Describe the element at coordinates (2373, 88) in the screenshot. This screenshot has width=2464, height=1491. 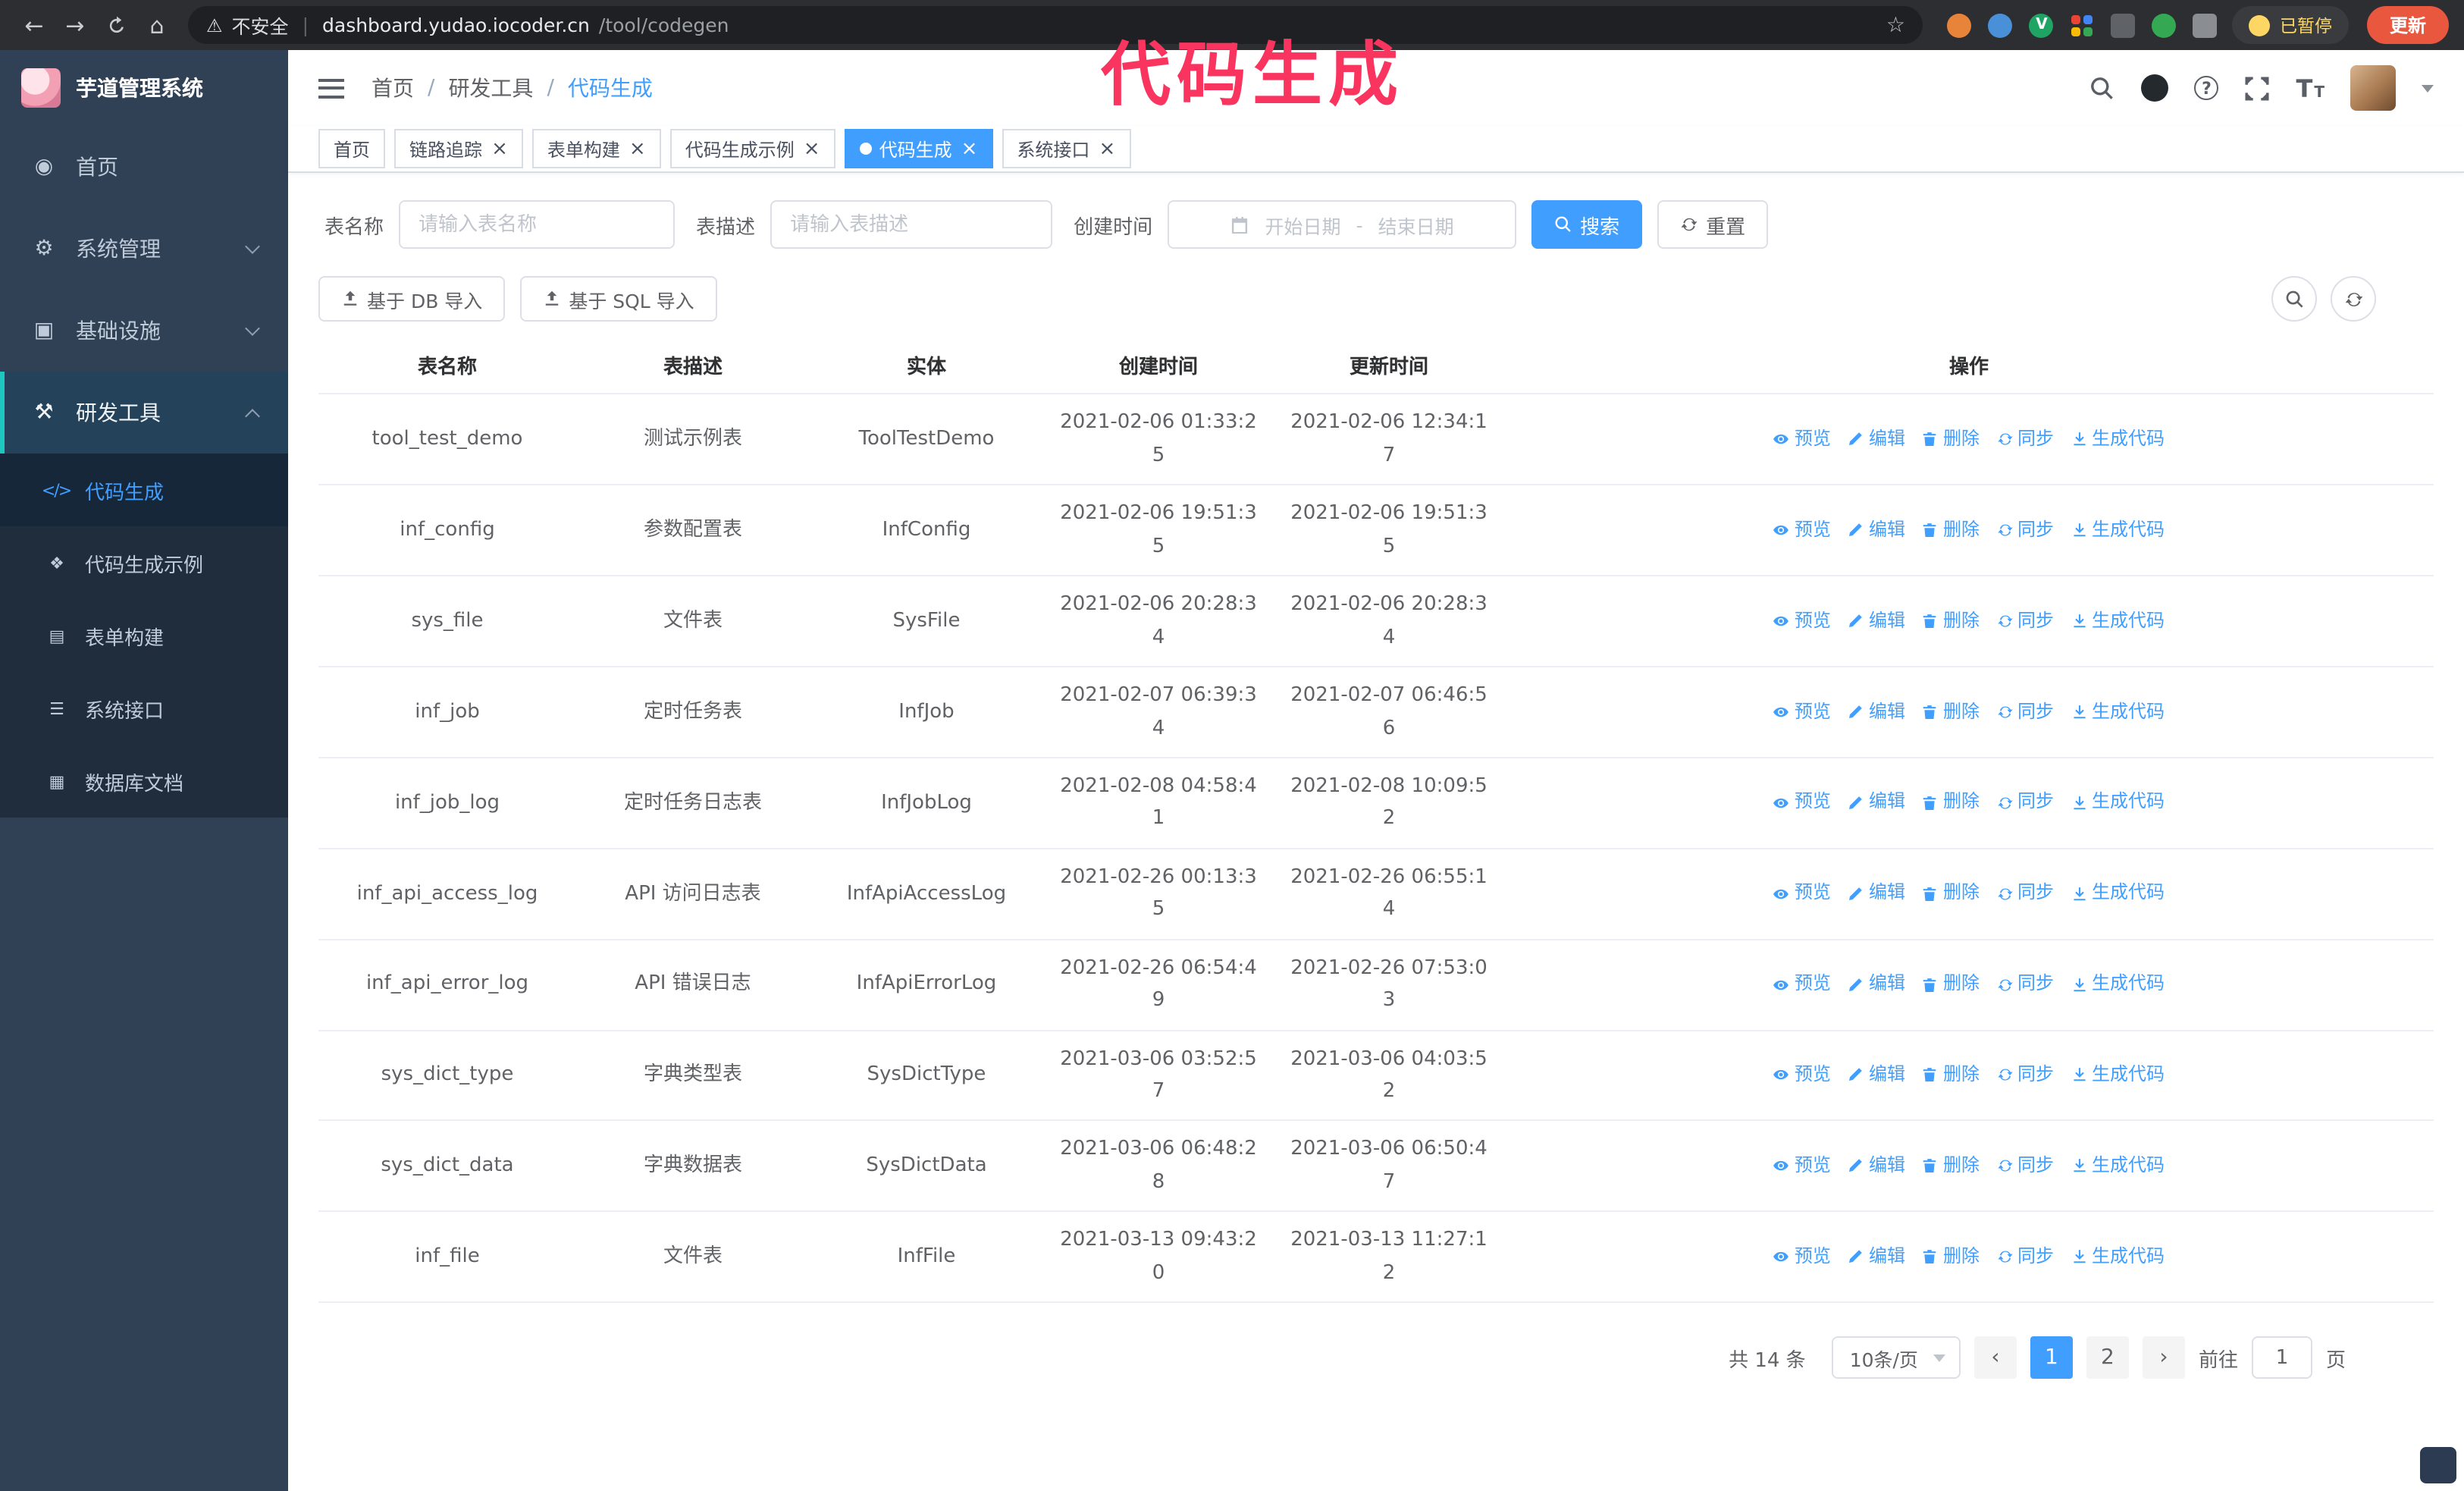
I see `user-avatar` at that location.